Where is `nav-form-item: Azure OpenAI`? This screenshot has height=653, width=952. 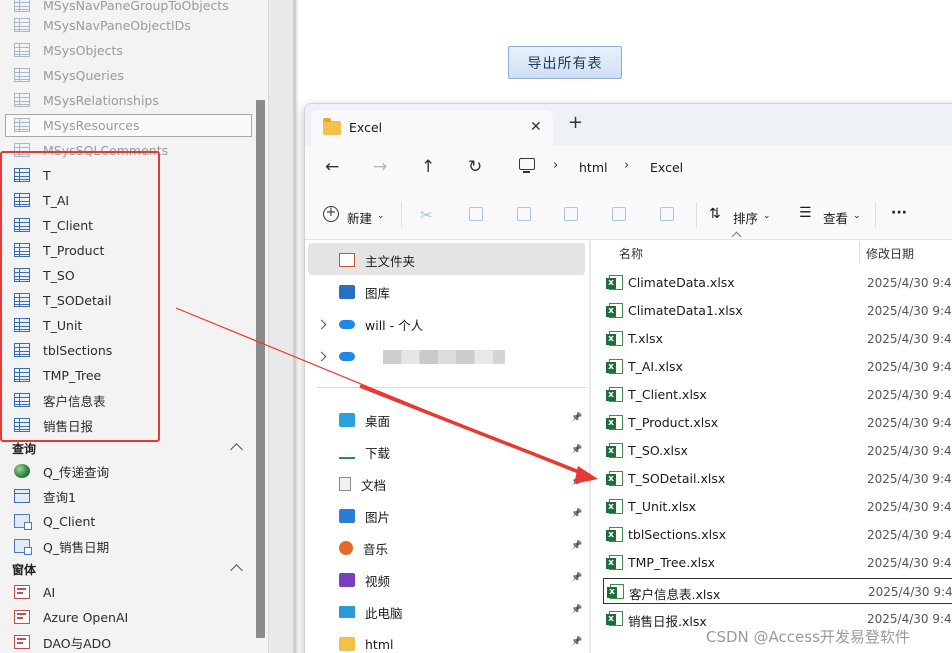 nav-form-item: Azure OpenAI is located at coordinates (71, 617).